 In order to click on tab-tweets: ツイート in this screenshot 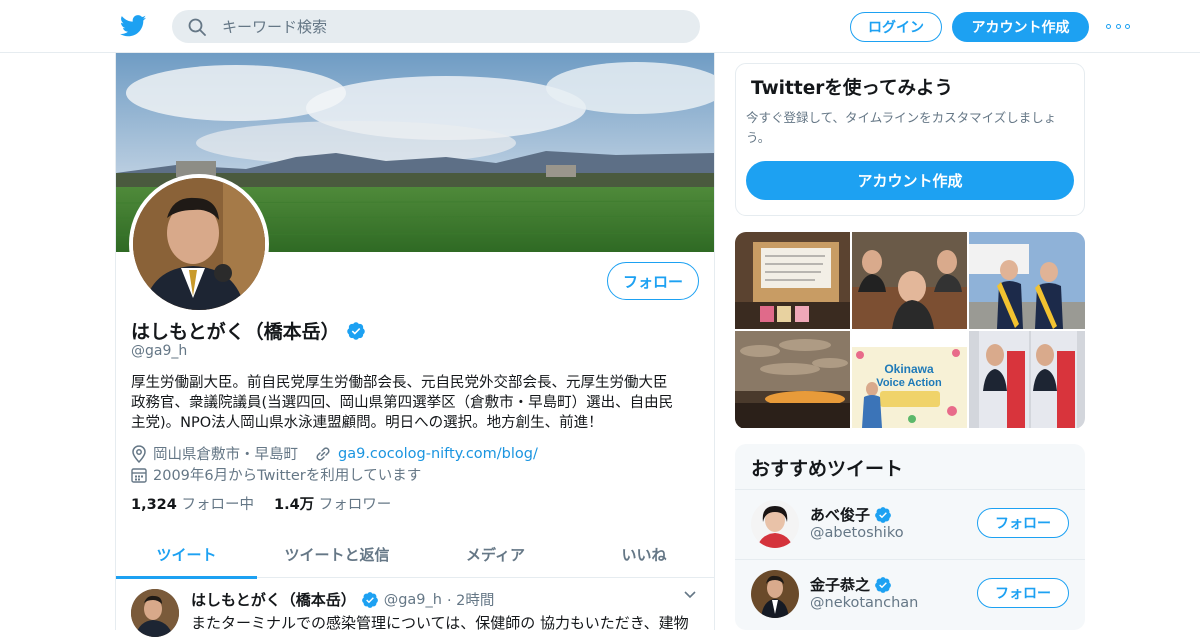, I will do `click(186, 554)`.